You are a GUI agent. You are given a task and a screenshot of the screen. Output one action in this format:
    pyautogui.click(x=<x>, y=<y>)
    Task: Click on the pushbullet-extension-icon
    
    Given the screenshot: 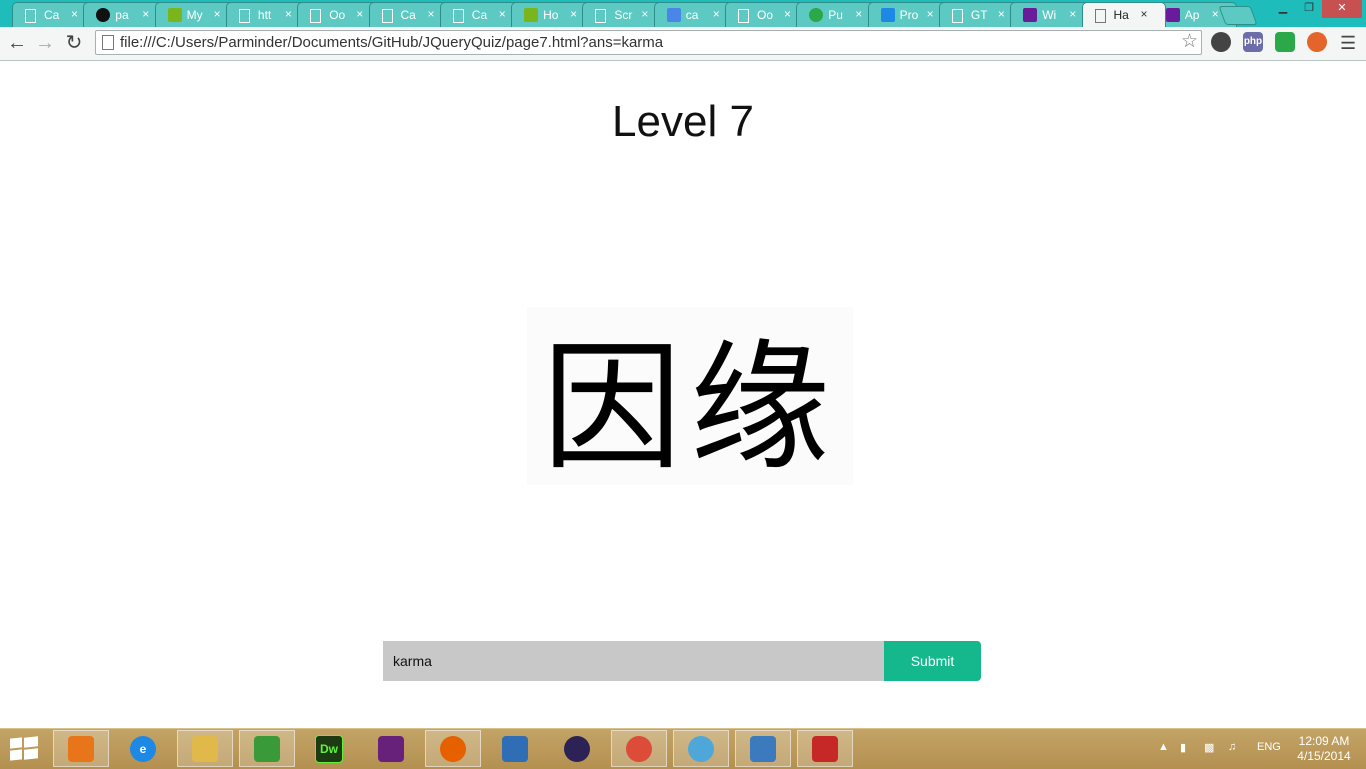 What is the action you would take?
    pyautogui.click(x=1285, y=42)
    